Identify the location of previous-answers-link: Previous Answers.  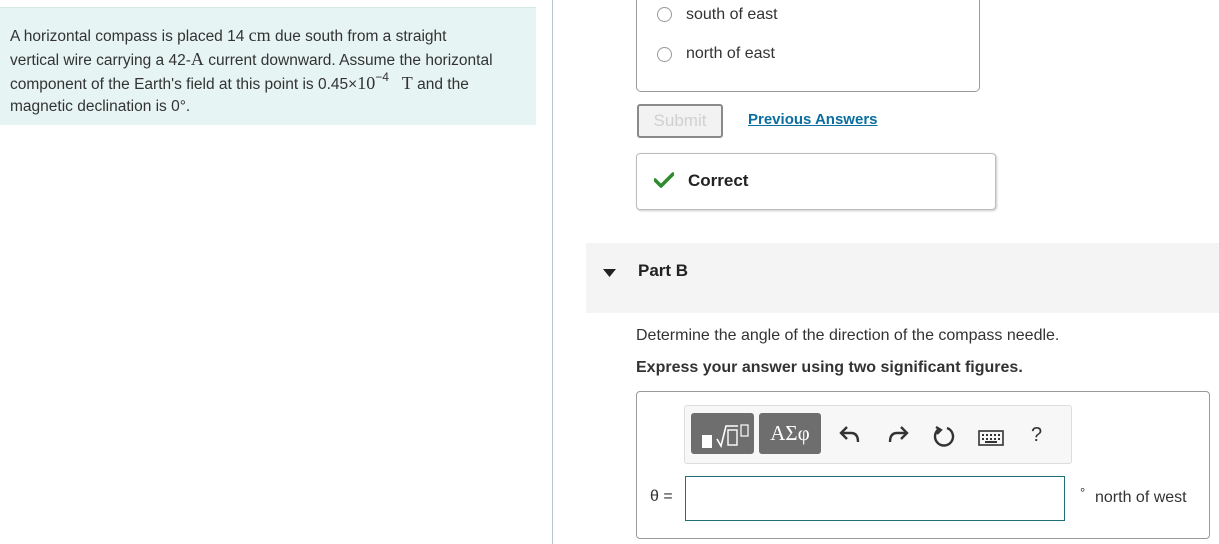
(813, 119).